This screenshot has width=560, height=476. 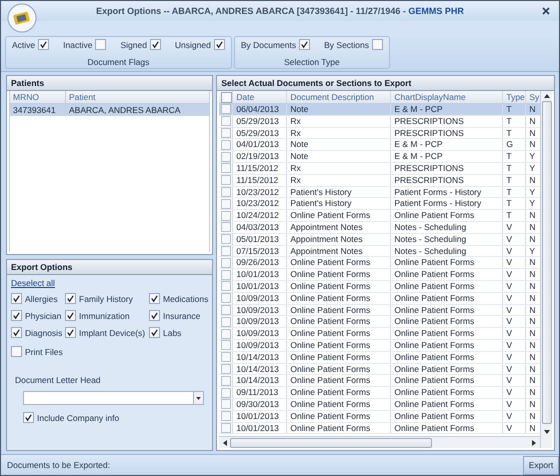 What do you see at coordinates (546, 11) in the screenshot?
I see `close-icon` at bounding box center [546, 11].